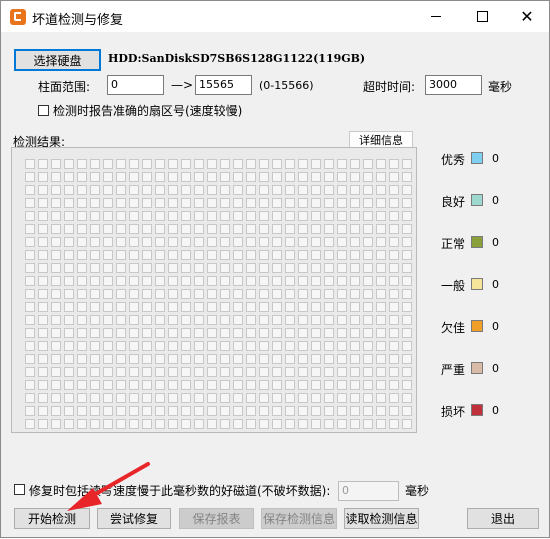 The image size is (550, 539). Describe the element at coordinates (368, 491) in the screenshot. I see `slow-threshold-input: 0` at that location.